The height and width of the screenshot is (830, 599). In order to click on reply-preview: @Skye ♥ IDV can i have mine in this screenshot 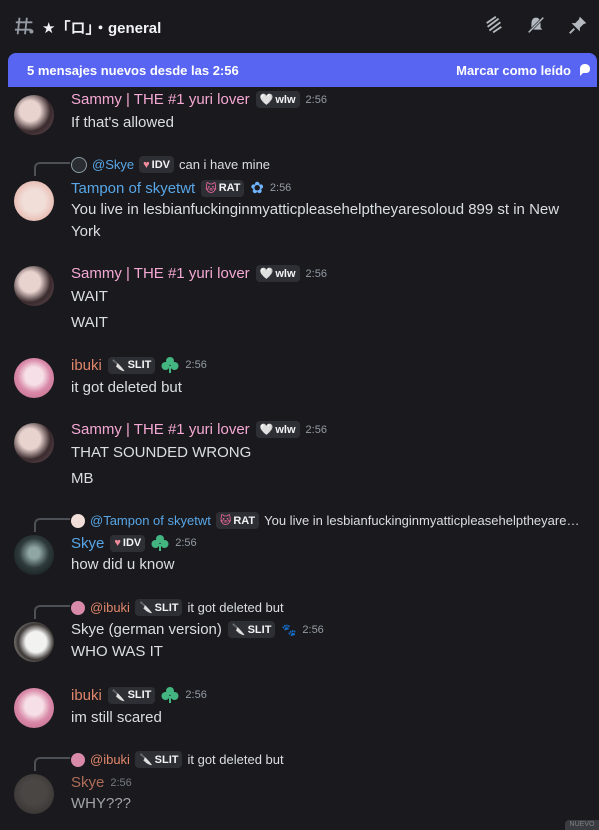, I will do `click(170, 164)`.